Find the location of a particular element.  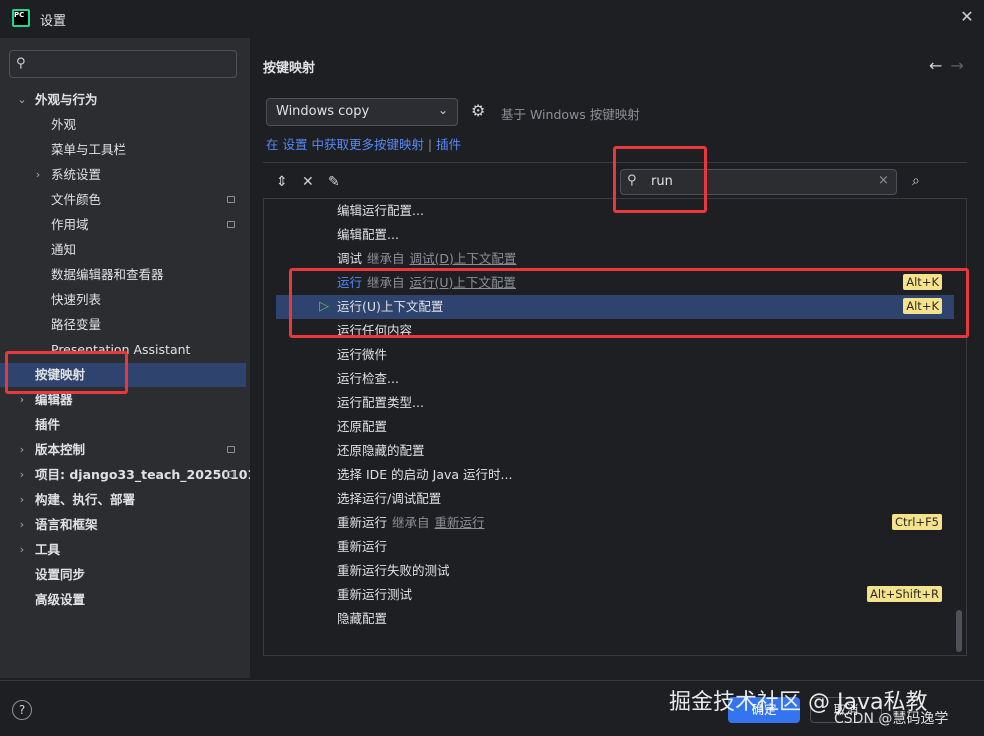

sidebar-item: 数据编辑器和查看器 is located at coordinates (123, 275).